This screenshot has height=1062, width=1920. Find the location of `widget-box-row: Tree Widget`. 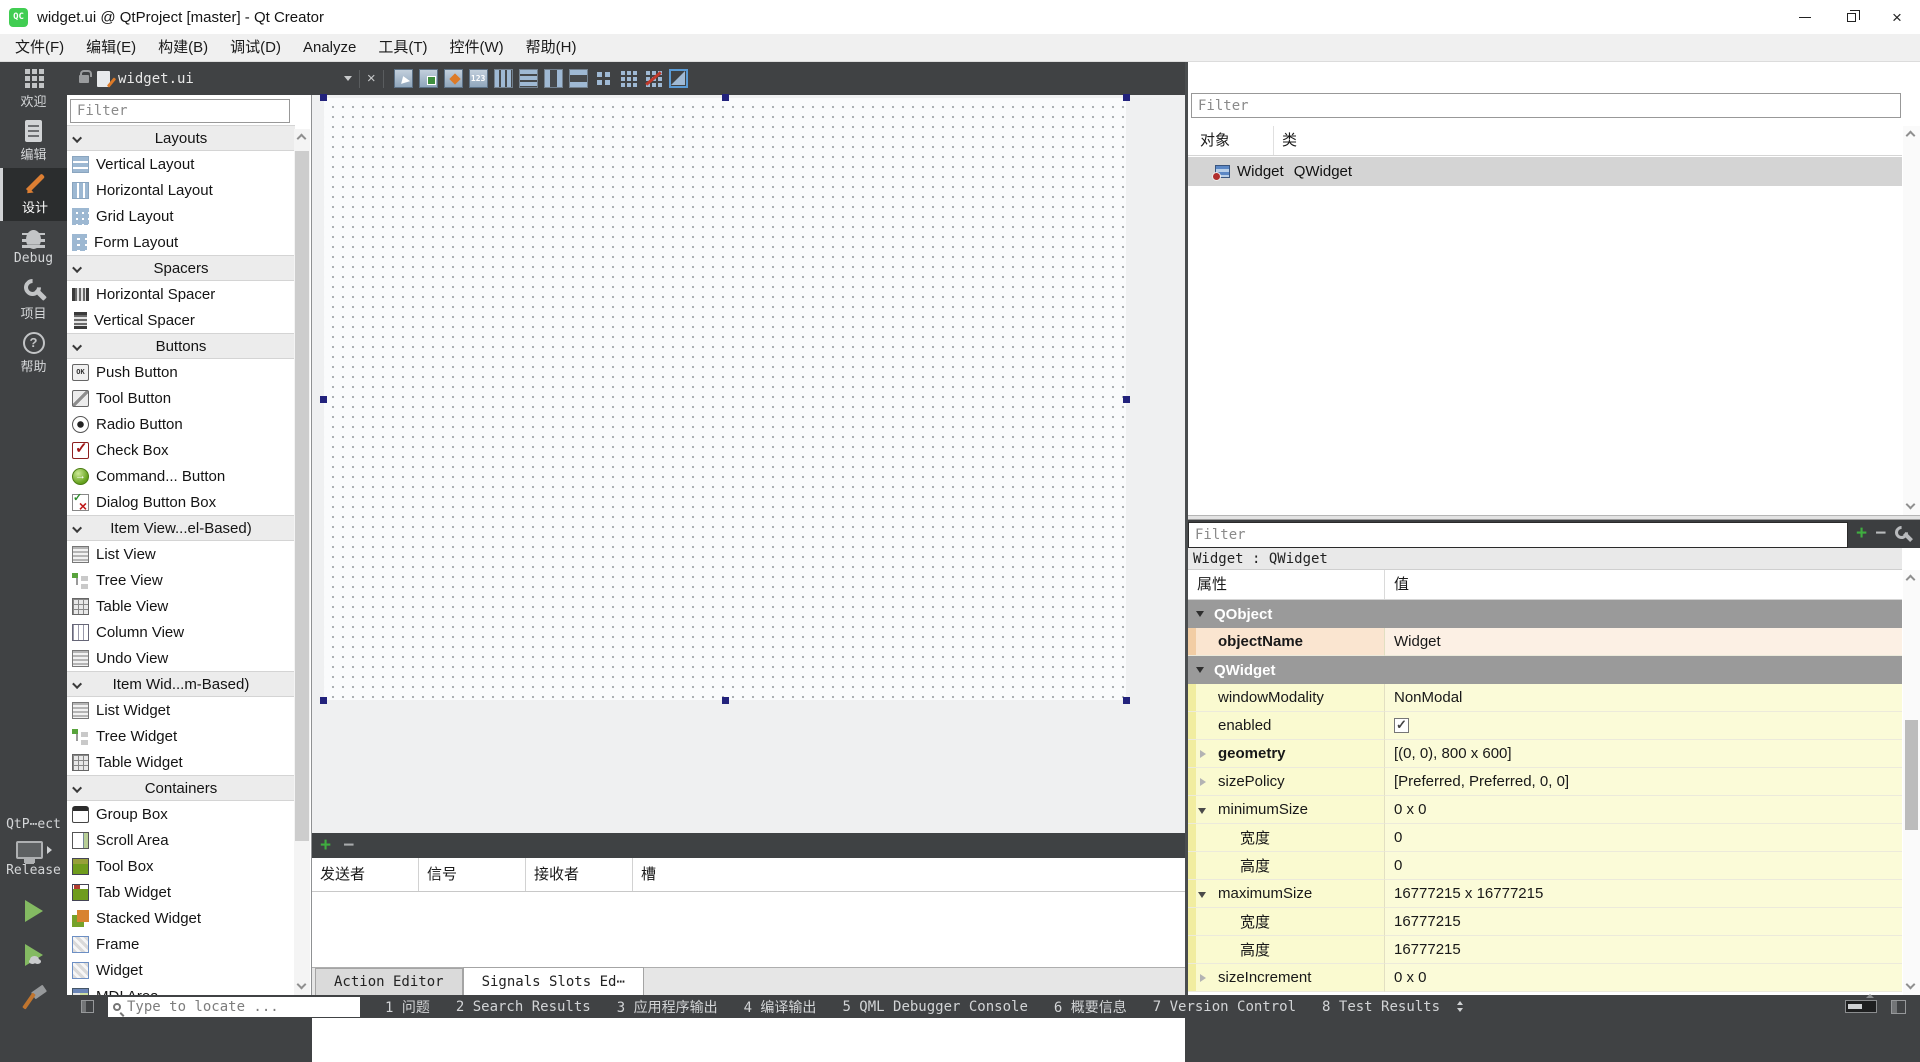

widget-box-row: Tree Widget is located at coordinates (181, 736).